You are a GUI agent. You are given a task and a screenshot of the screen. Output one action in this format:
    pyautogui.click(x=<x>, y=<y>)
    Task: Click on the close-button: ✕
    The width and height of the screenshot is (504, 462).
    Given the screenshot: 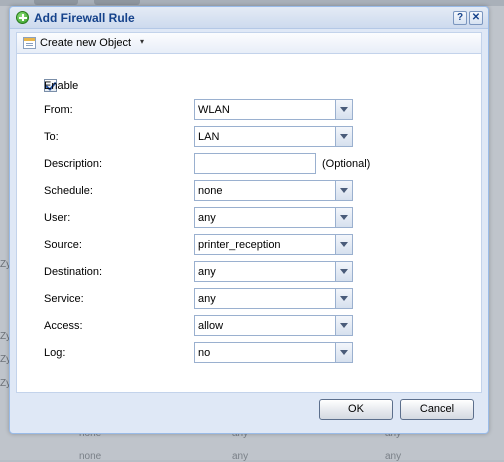 What is the action you would take?
    pyautogui.click(x=476, y=18)
    